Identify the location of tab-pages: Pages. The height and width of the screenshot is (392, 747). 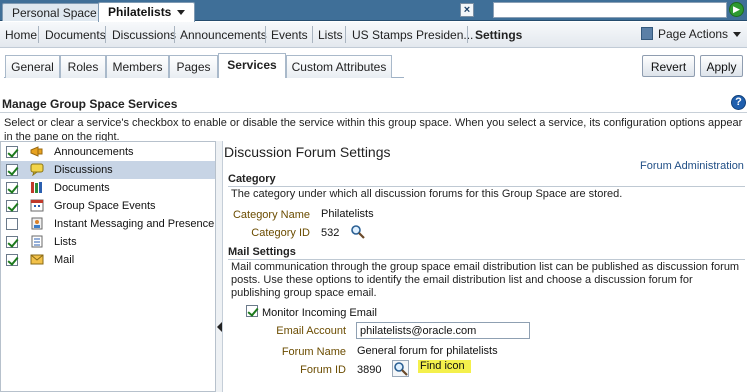
(193, 66).